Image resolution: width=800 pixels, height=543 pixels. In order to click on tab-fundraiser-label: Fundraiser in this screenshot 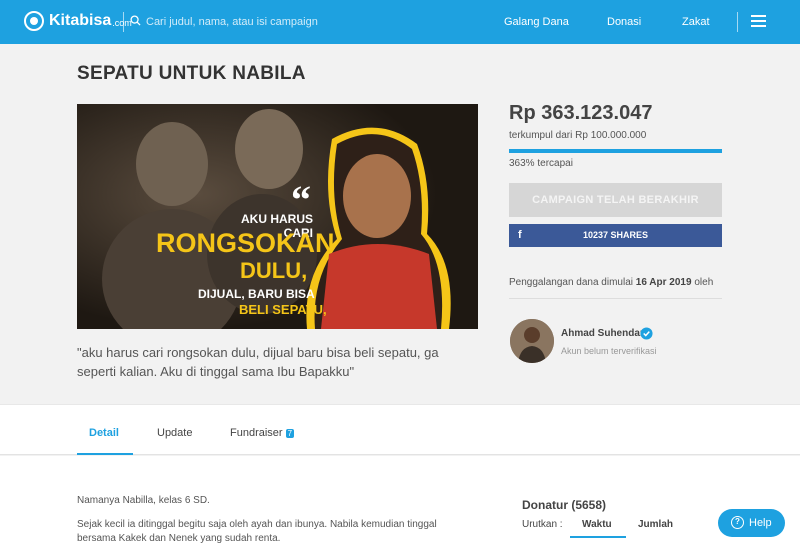, I will do `click(256, 433)`.